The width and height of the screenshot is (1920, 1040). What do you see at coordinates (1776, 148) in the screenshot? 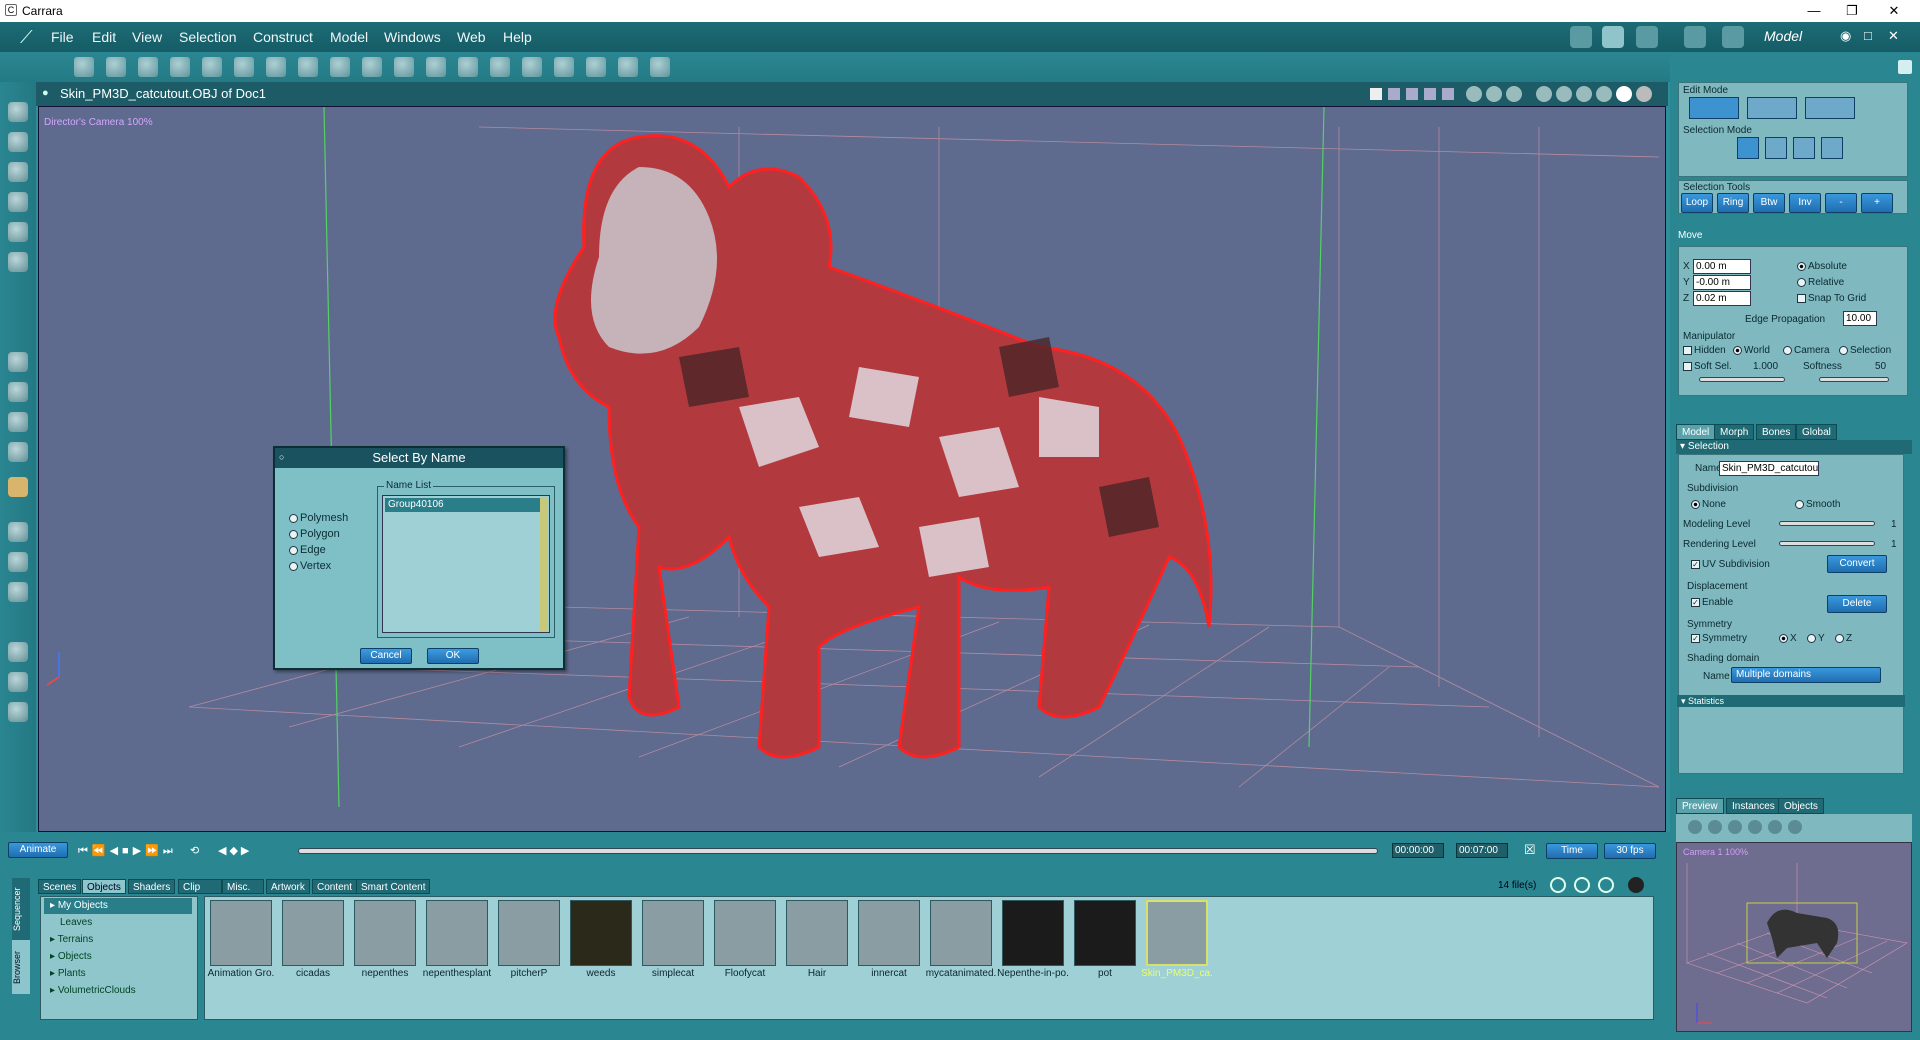
I see `sel-point-icon` at bounding box center [1776, 148].